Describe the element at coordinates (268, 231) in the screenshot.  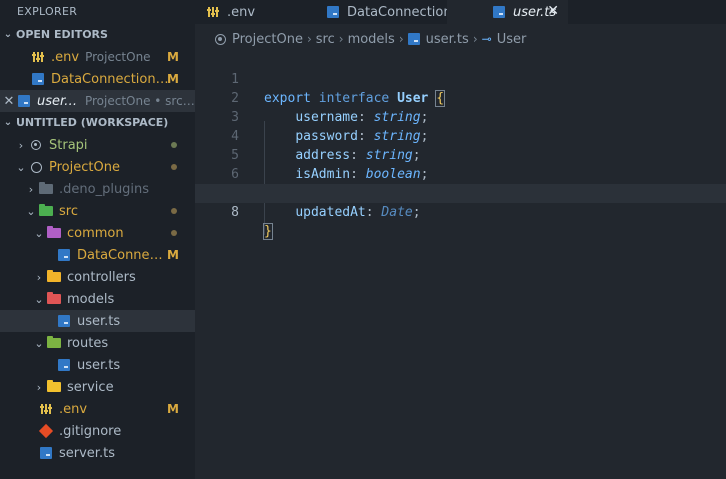
I see `close-brace: }` at that location.